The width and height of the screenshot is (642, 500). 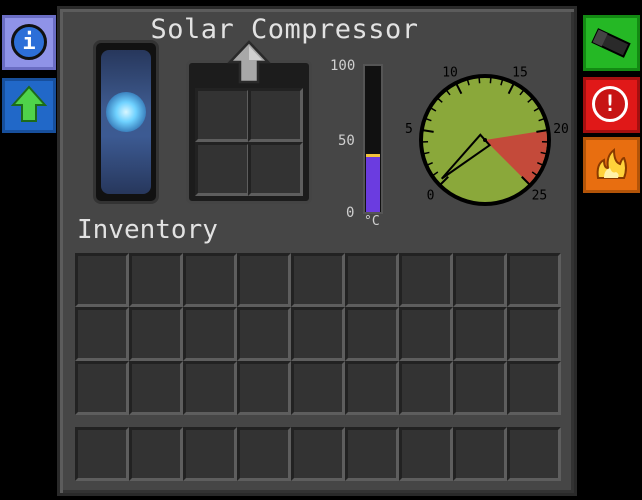 I want to click on alert-glyph: !, so click(x=610, y=104).